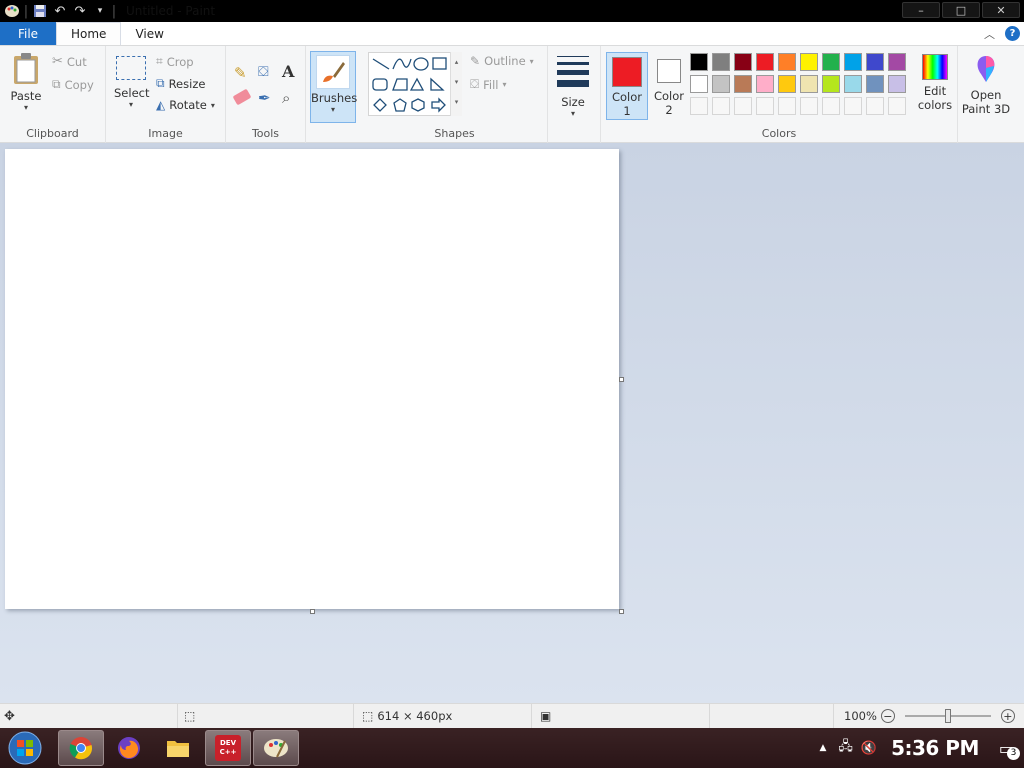 The width and height of the screenshot is (1024, 768). Describe the element at coordinates (869, 748) in the screenshot. I see `volume-muted-icon: 🔇` at that location.